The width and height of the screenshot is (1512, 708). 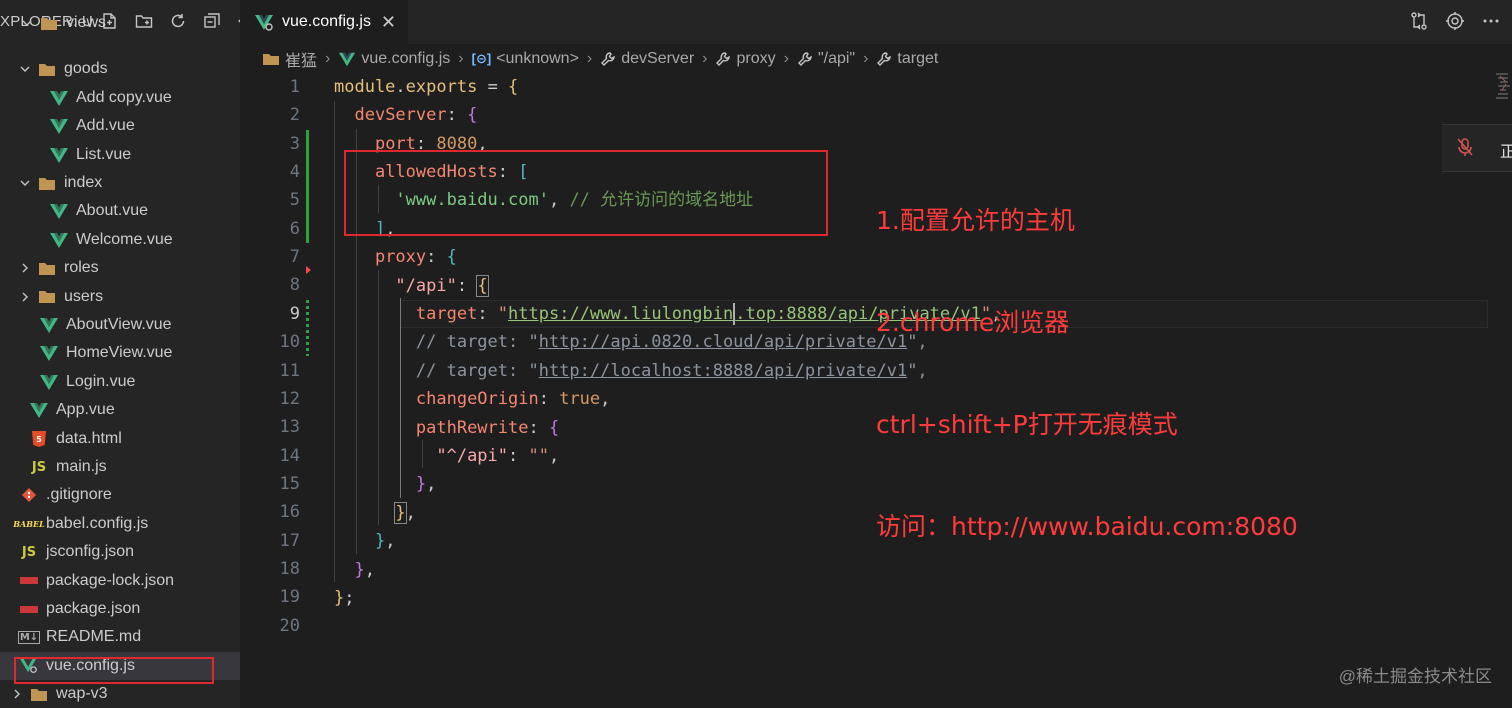 I want to click on more-actions-icon, so click(x=1491, y=21).